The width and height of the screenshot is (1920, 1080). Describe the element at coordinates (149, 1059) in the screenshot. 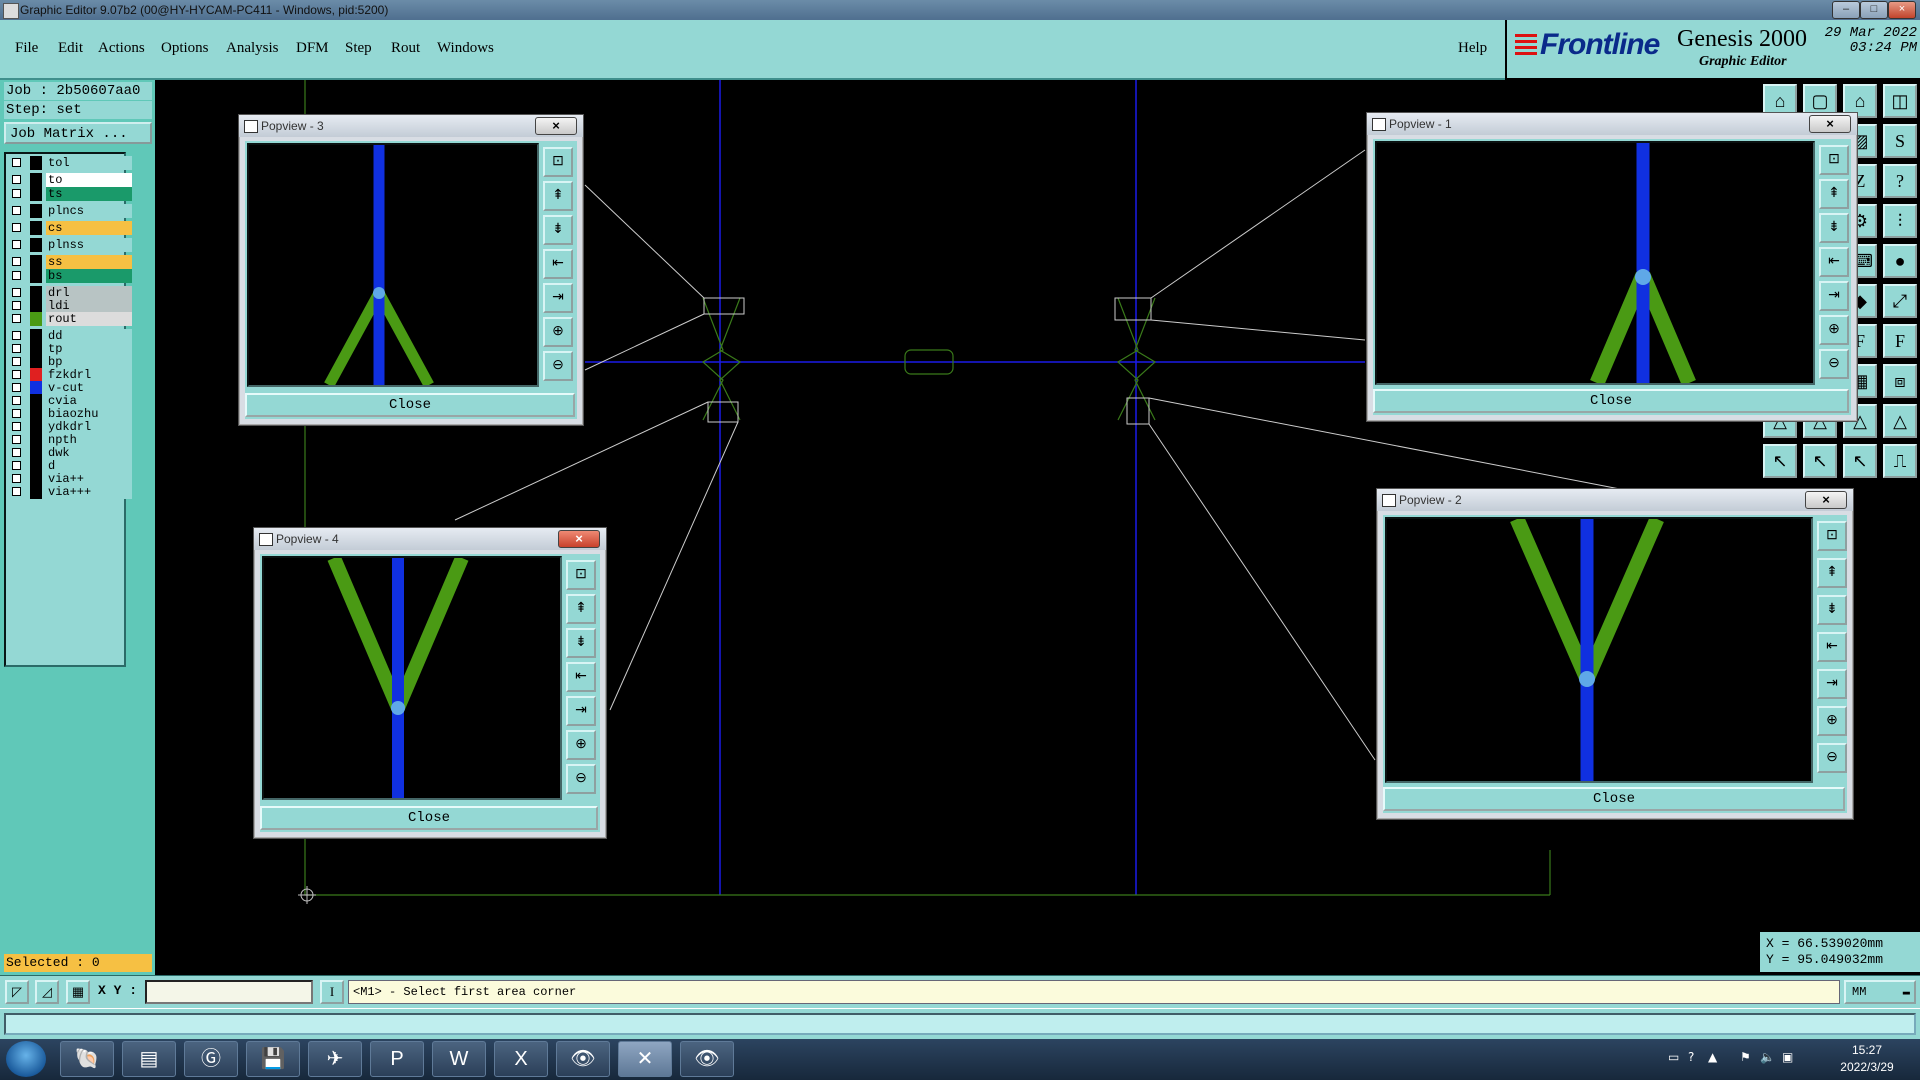

I see `taskbar-app-notepad: ▤` at that location.